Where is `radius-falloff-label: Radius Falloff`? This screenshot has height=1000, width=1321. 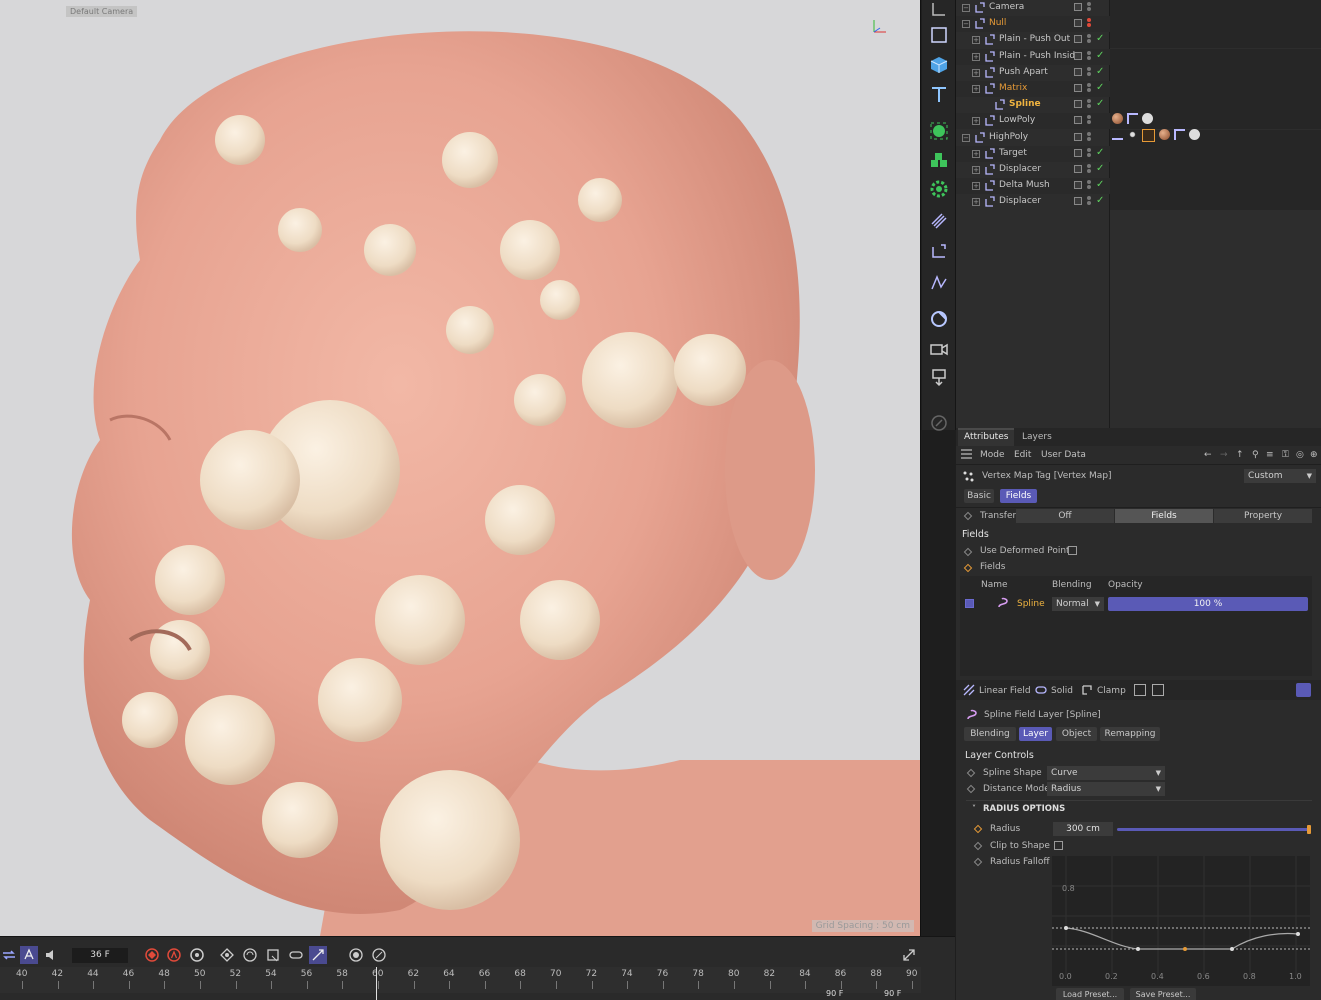 radius-falloff-label: Radius Falloff is located at coordinates (1020, 862).